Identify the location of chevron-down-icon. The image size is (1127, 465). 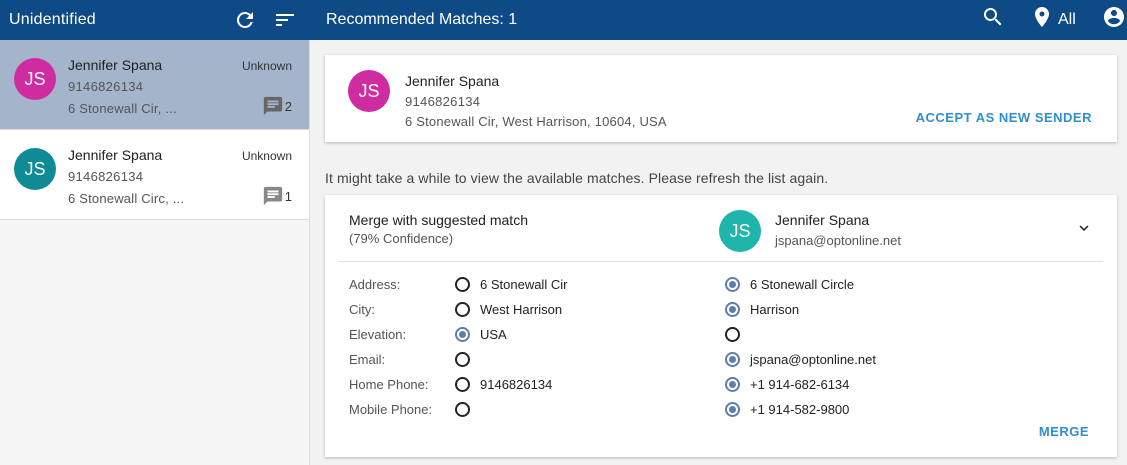
(1084, 228).